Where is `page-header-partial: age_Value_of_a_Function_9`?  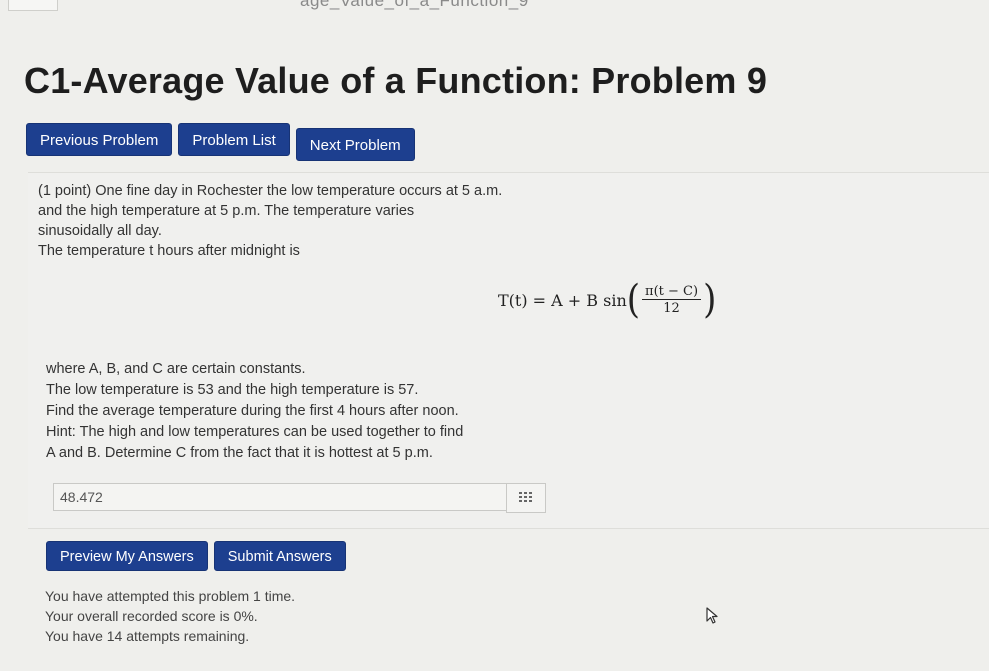
page-header-partial: age_Value_of_a_Function_9 is located at coordinates (414, 5).